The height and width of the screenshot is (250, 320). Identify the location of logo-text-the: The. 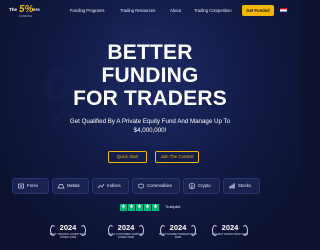
(13, 9).